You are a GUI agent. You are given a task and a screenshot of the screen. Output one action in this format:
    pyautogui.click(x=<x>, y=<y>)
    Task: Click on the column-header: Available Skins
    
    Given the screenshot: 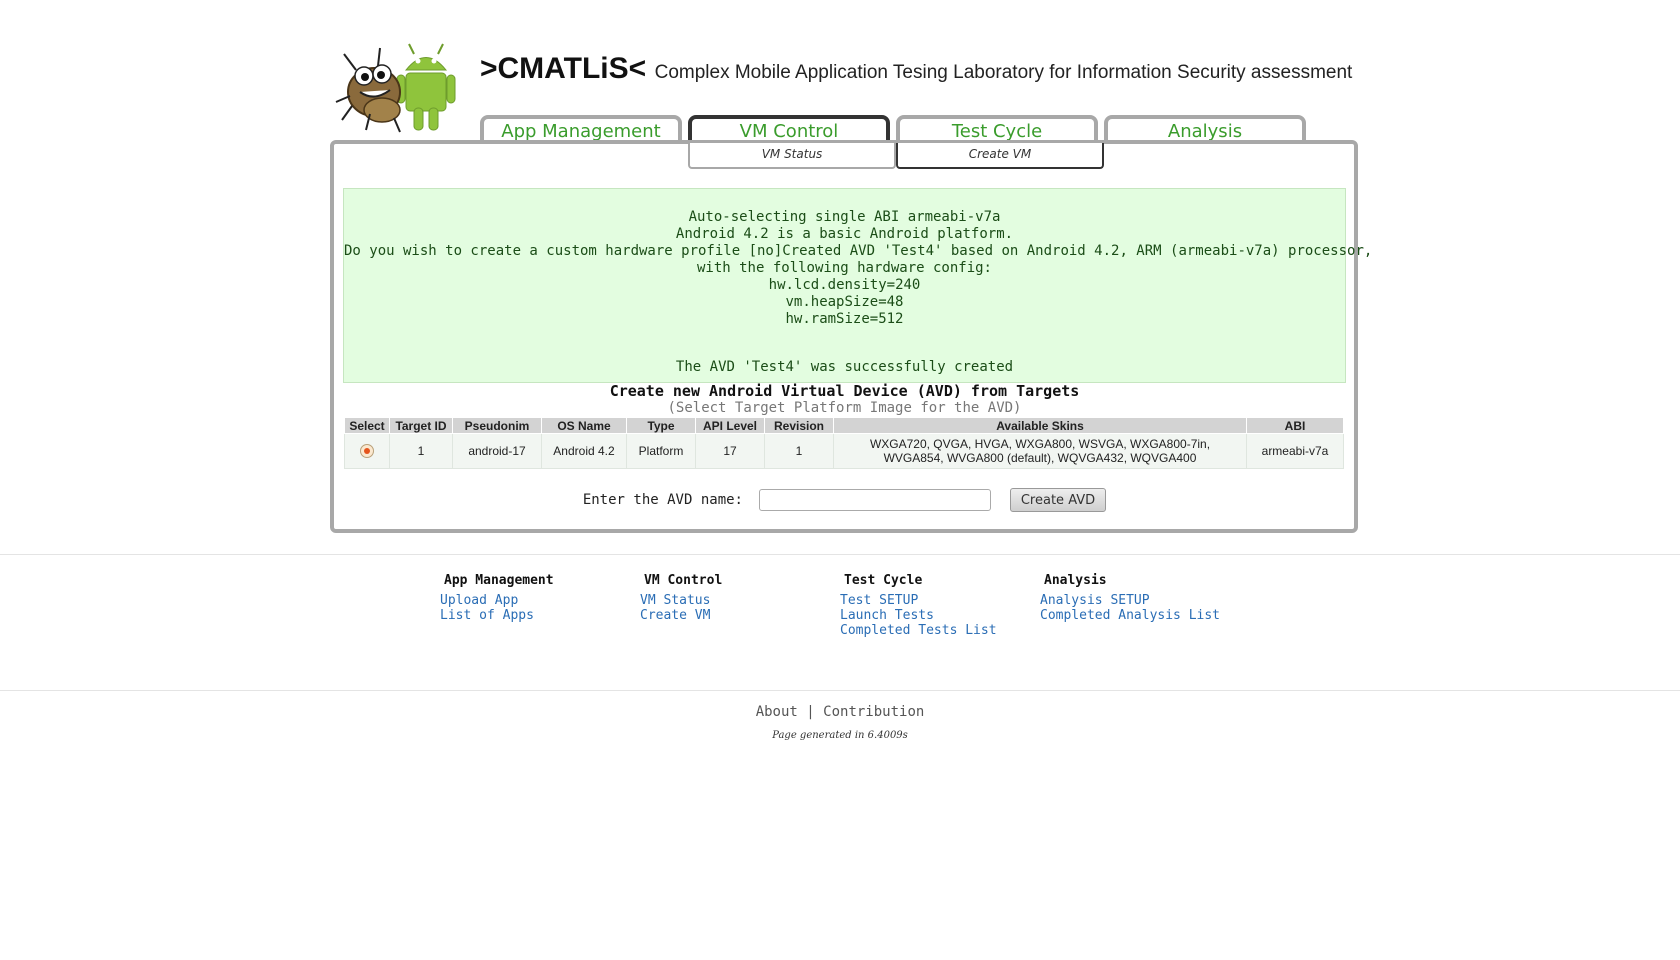 What is the action you would take?
    pyautogui.click(x=1040, y=425)
    